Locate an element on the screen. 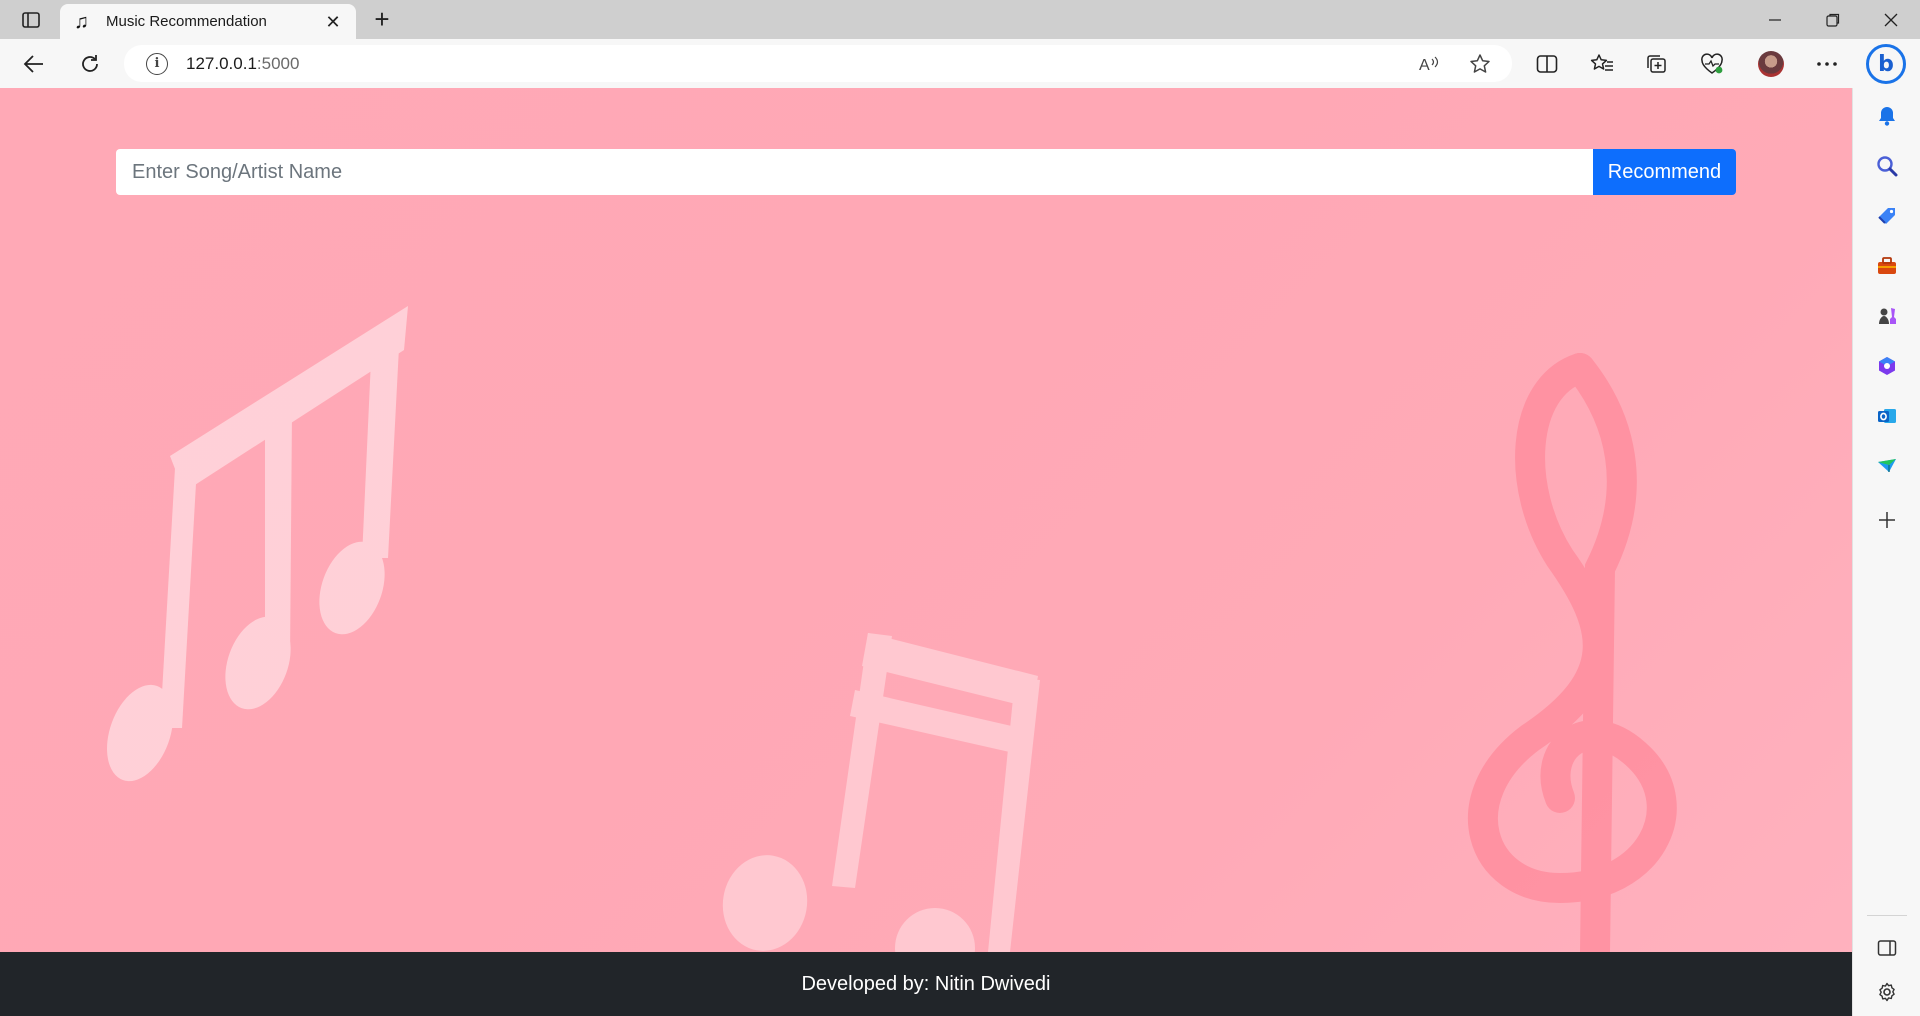  tools-icon is located at coordinates (1887, 266).